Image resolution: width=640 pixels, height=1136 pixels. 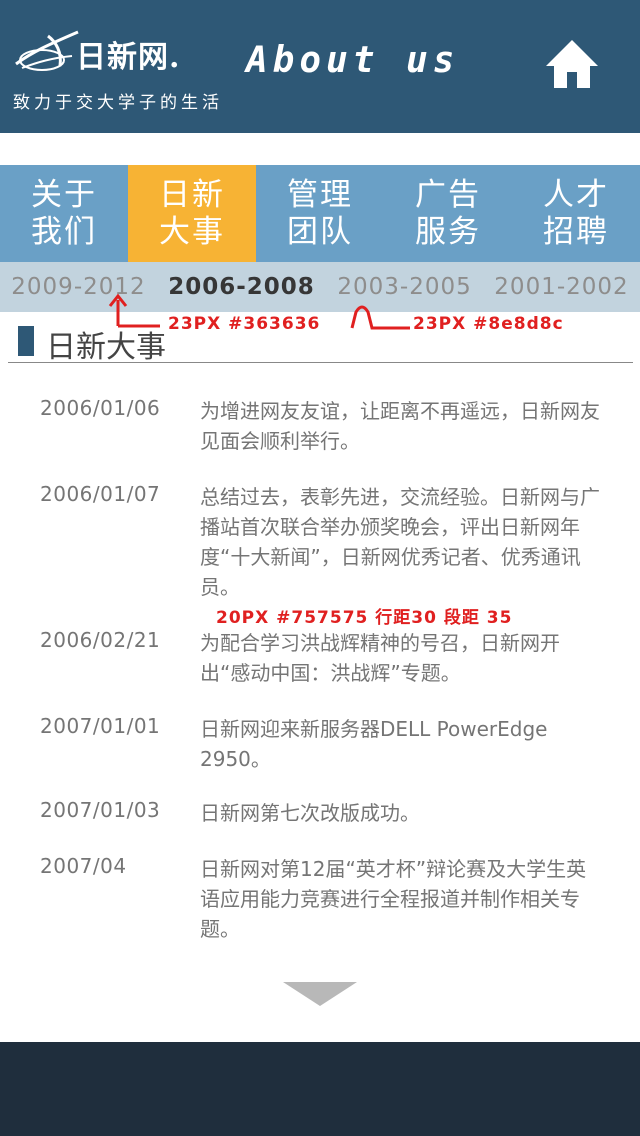 What do you see at coordinates (404, 287) in the screenshot?
I see `year-tab-2003-2005: 2003-2005` at bounding box center [404, 287].